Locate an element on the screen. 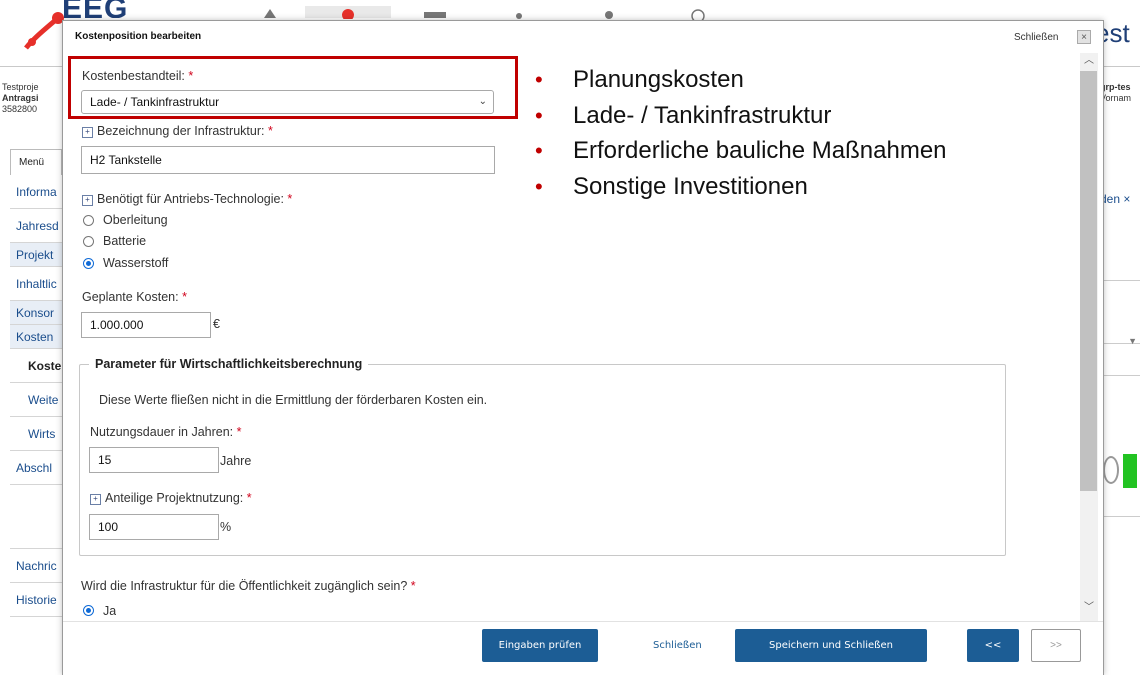 The height and width of the screenshot is (675, 1140). radio-public-ja is located at coordinates (88, 610).